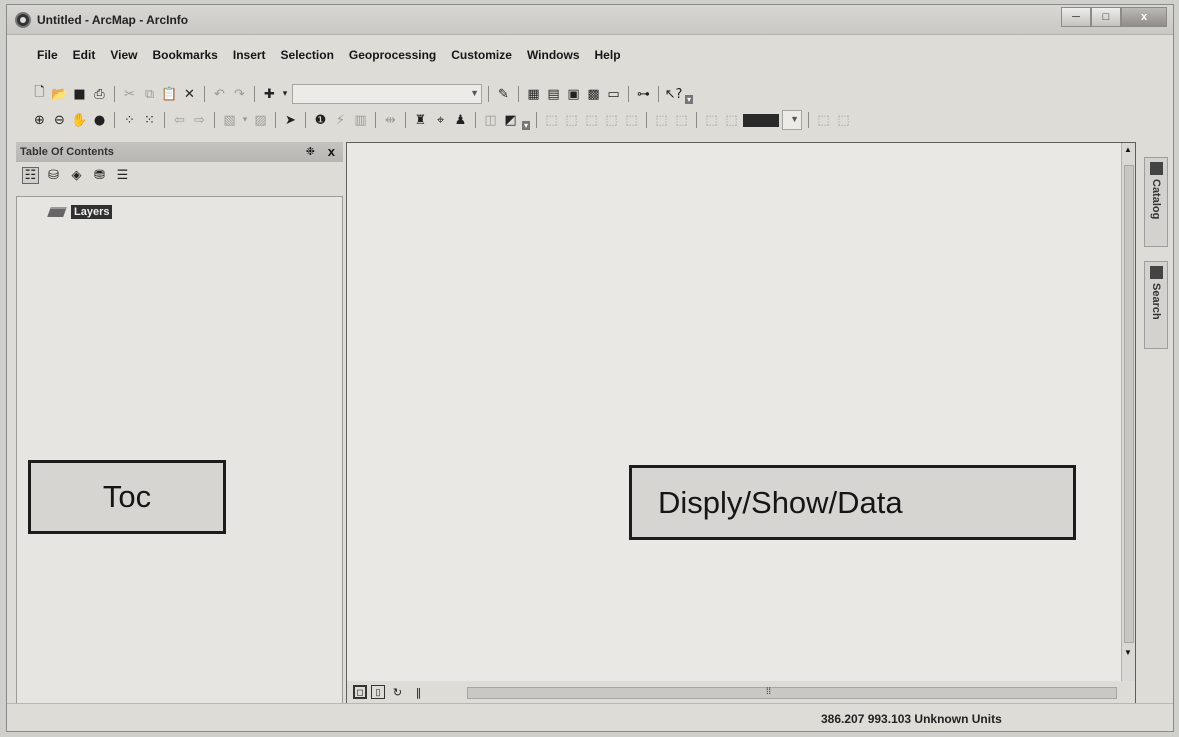 This screenshot has width=1179, height=737. Describe the element at coordinates (643, 94) in the screenshot. I see `modelbuilder-icon: ⊶` at that location.